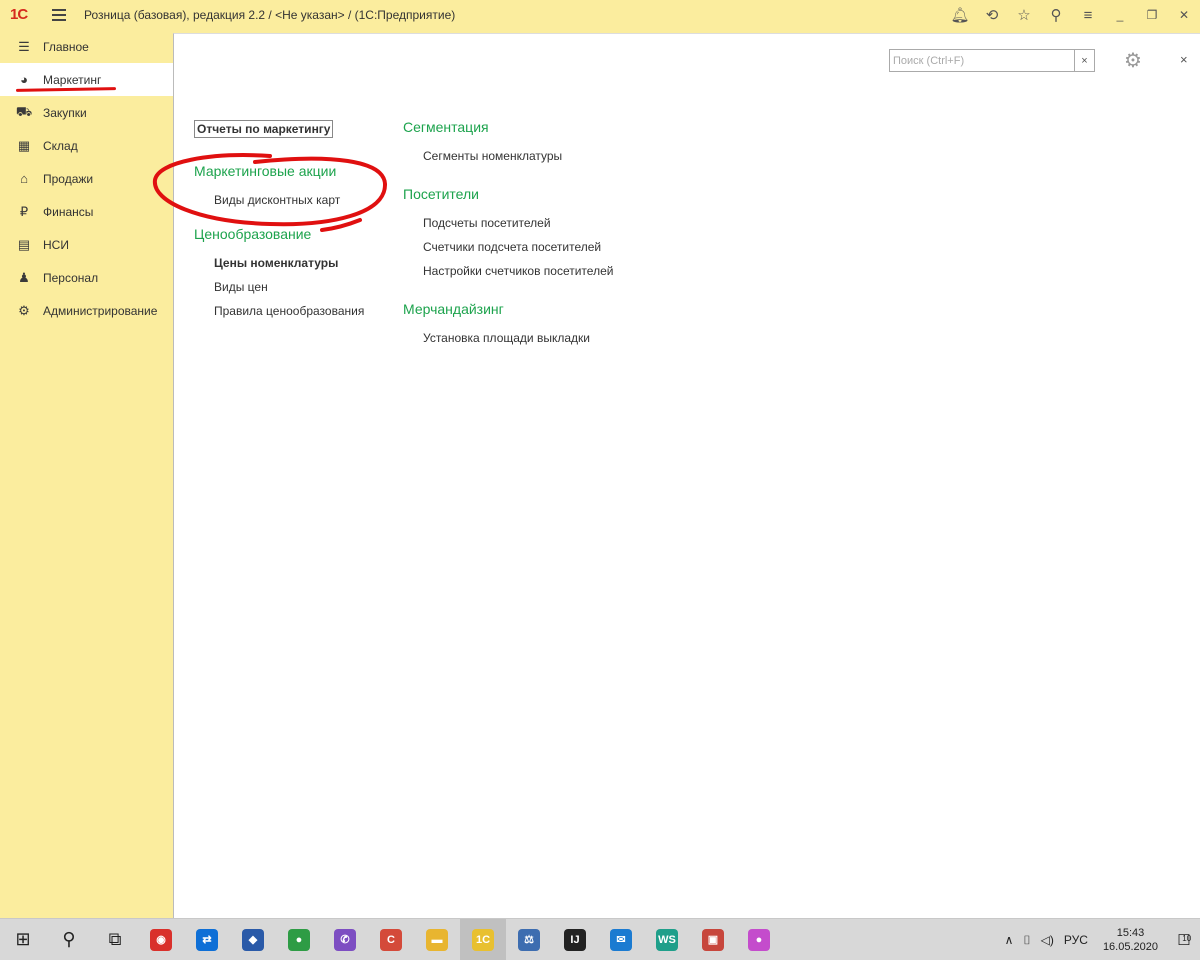 The height and width of the screenshot is (960, 1200). Describe the element at coordinates (533, 325) in the screenshot. I see `menu-group: Мерчандайзинг Установка площади выкладки` at that location.